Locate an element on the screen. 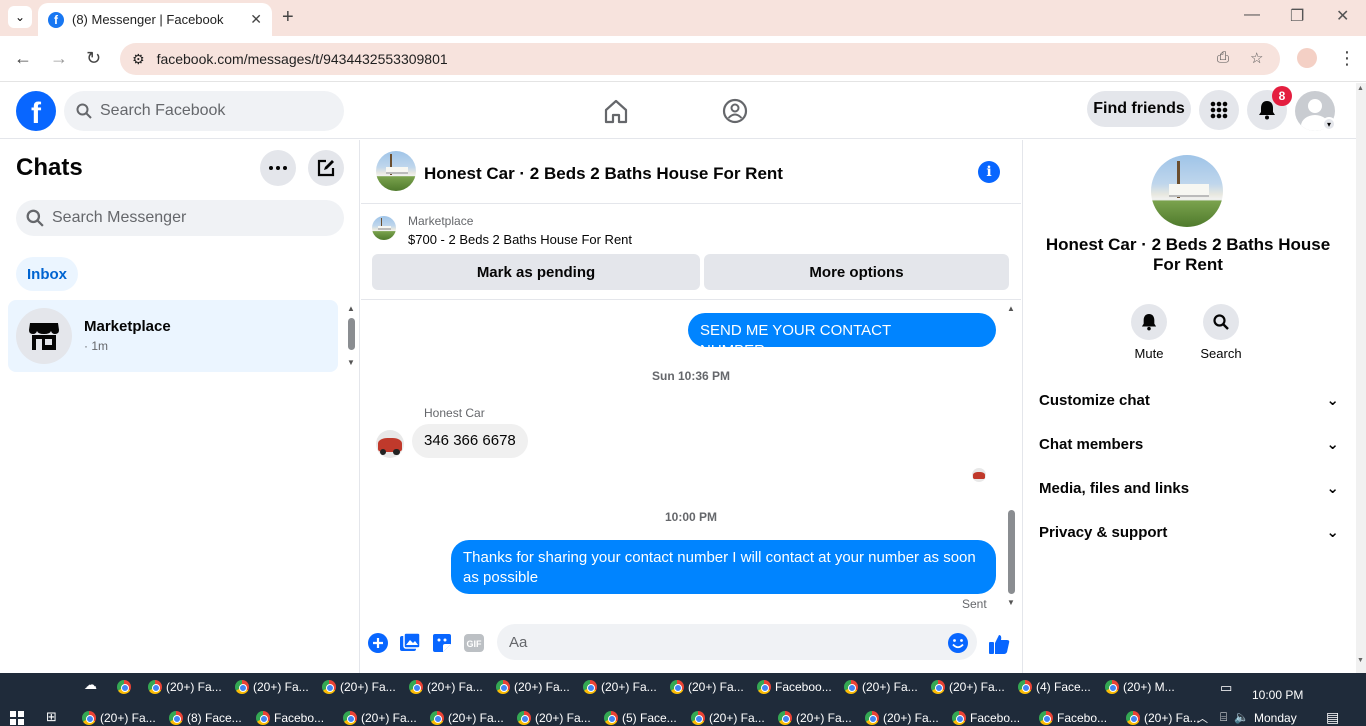  browser-tab-messenger: f (8) Messenger | Facebook ✕ is located at coordinates (155, 19).